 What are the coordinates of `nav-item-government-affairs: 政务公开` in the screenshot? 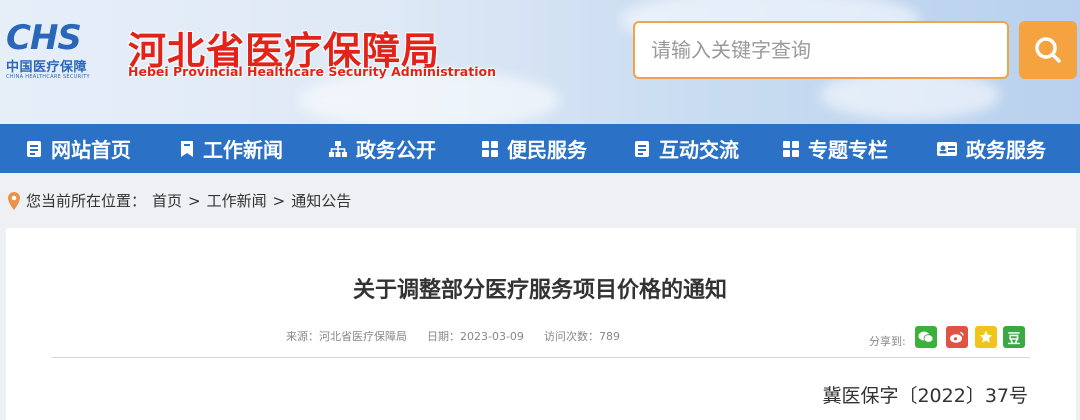 It's located at (382, 148).